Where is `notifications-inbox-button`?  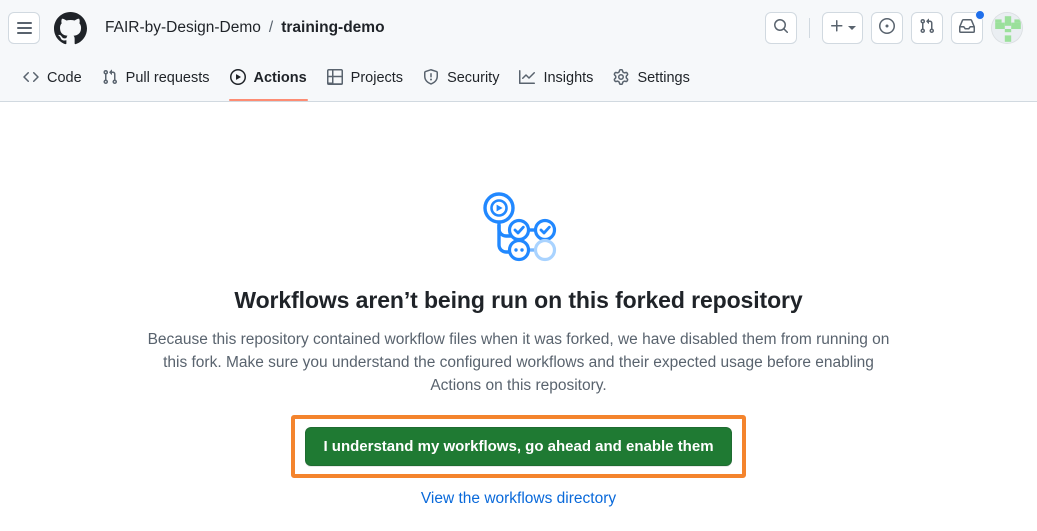 notifications-inbox-button is located at coordinates (968, 27).